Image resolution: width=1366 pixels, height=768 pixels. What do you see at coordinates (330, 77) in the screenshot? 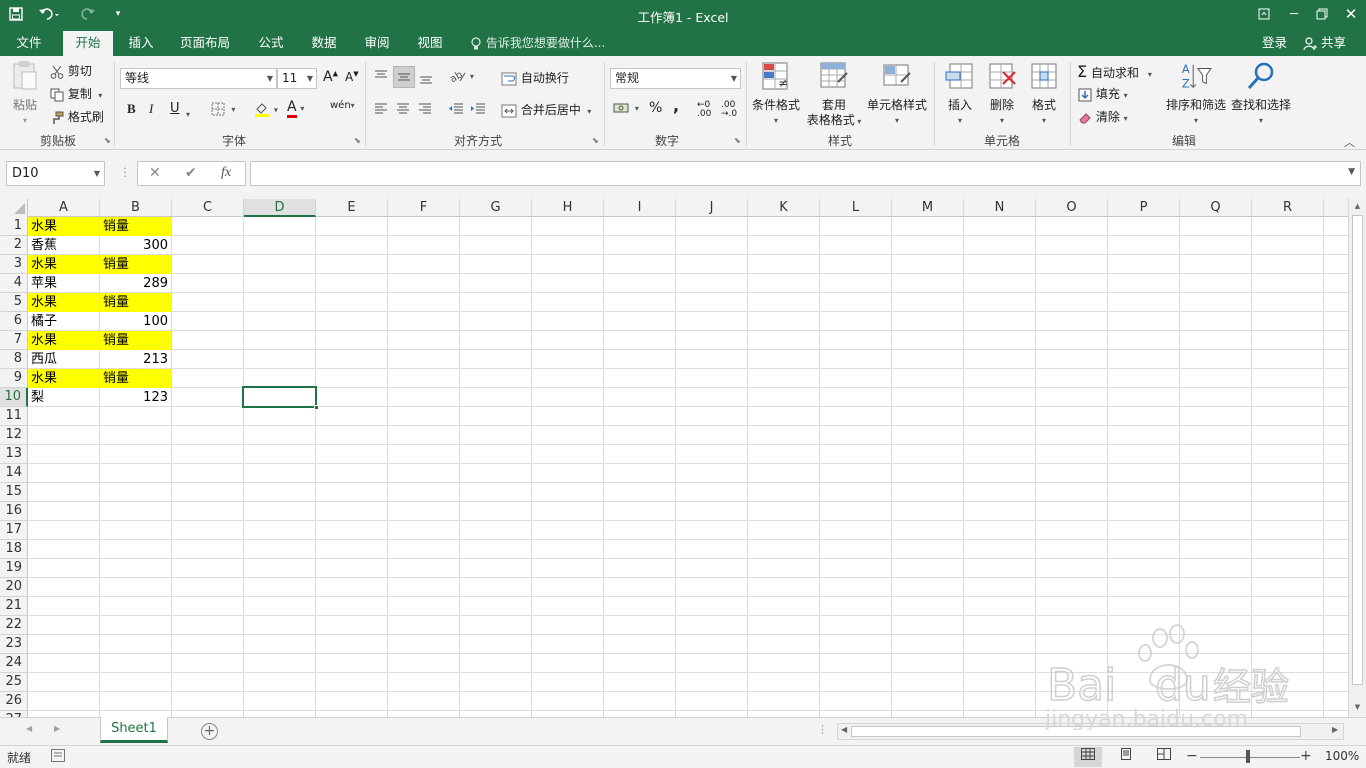
I see `increase-font-size-icon: A▲` at bounding box center [330, 77].